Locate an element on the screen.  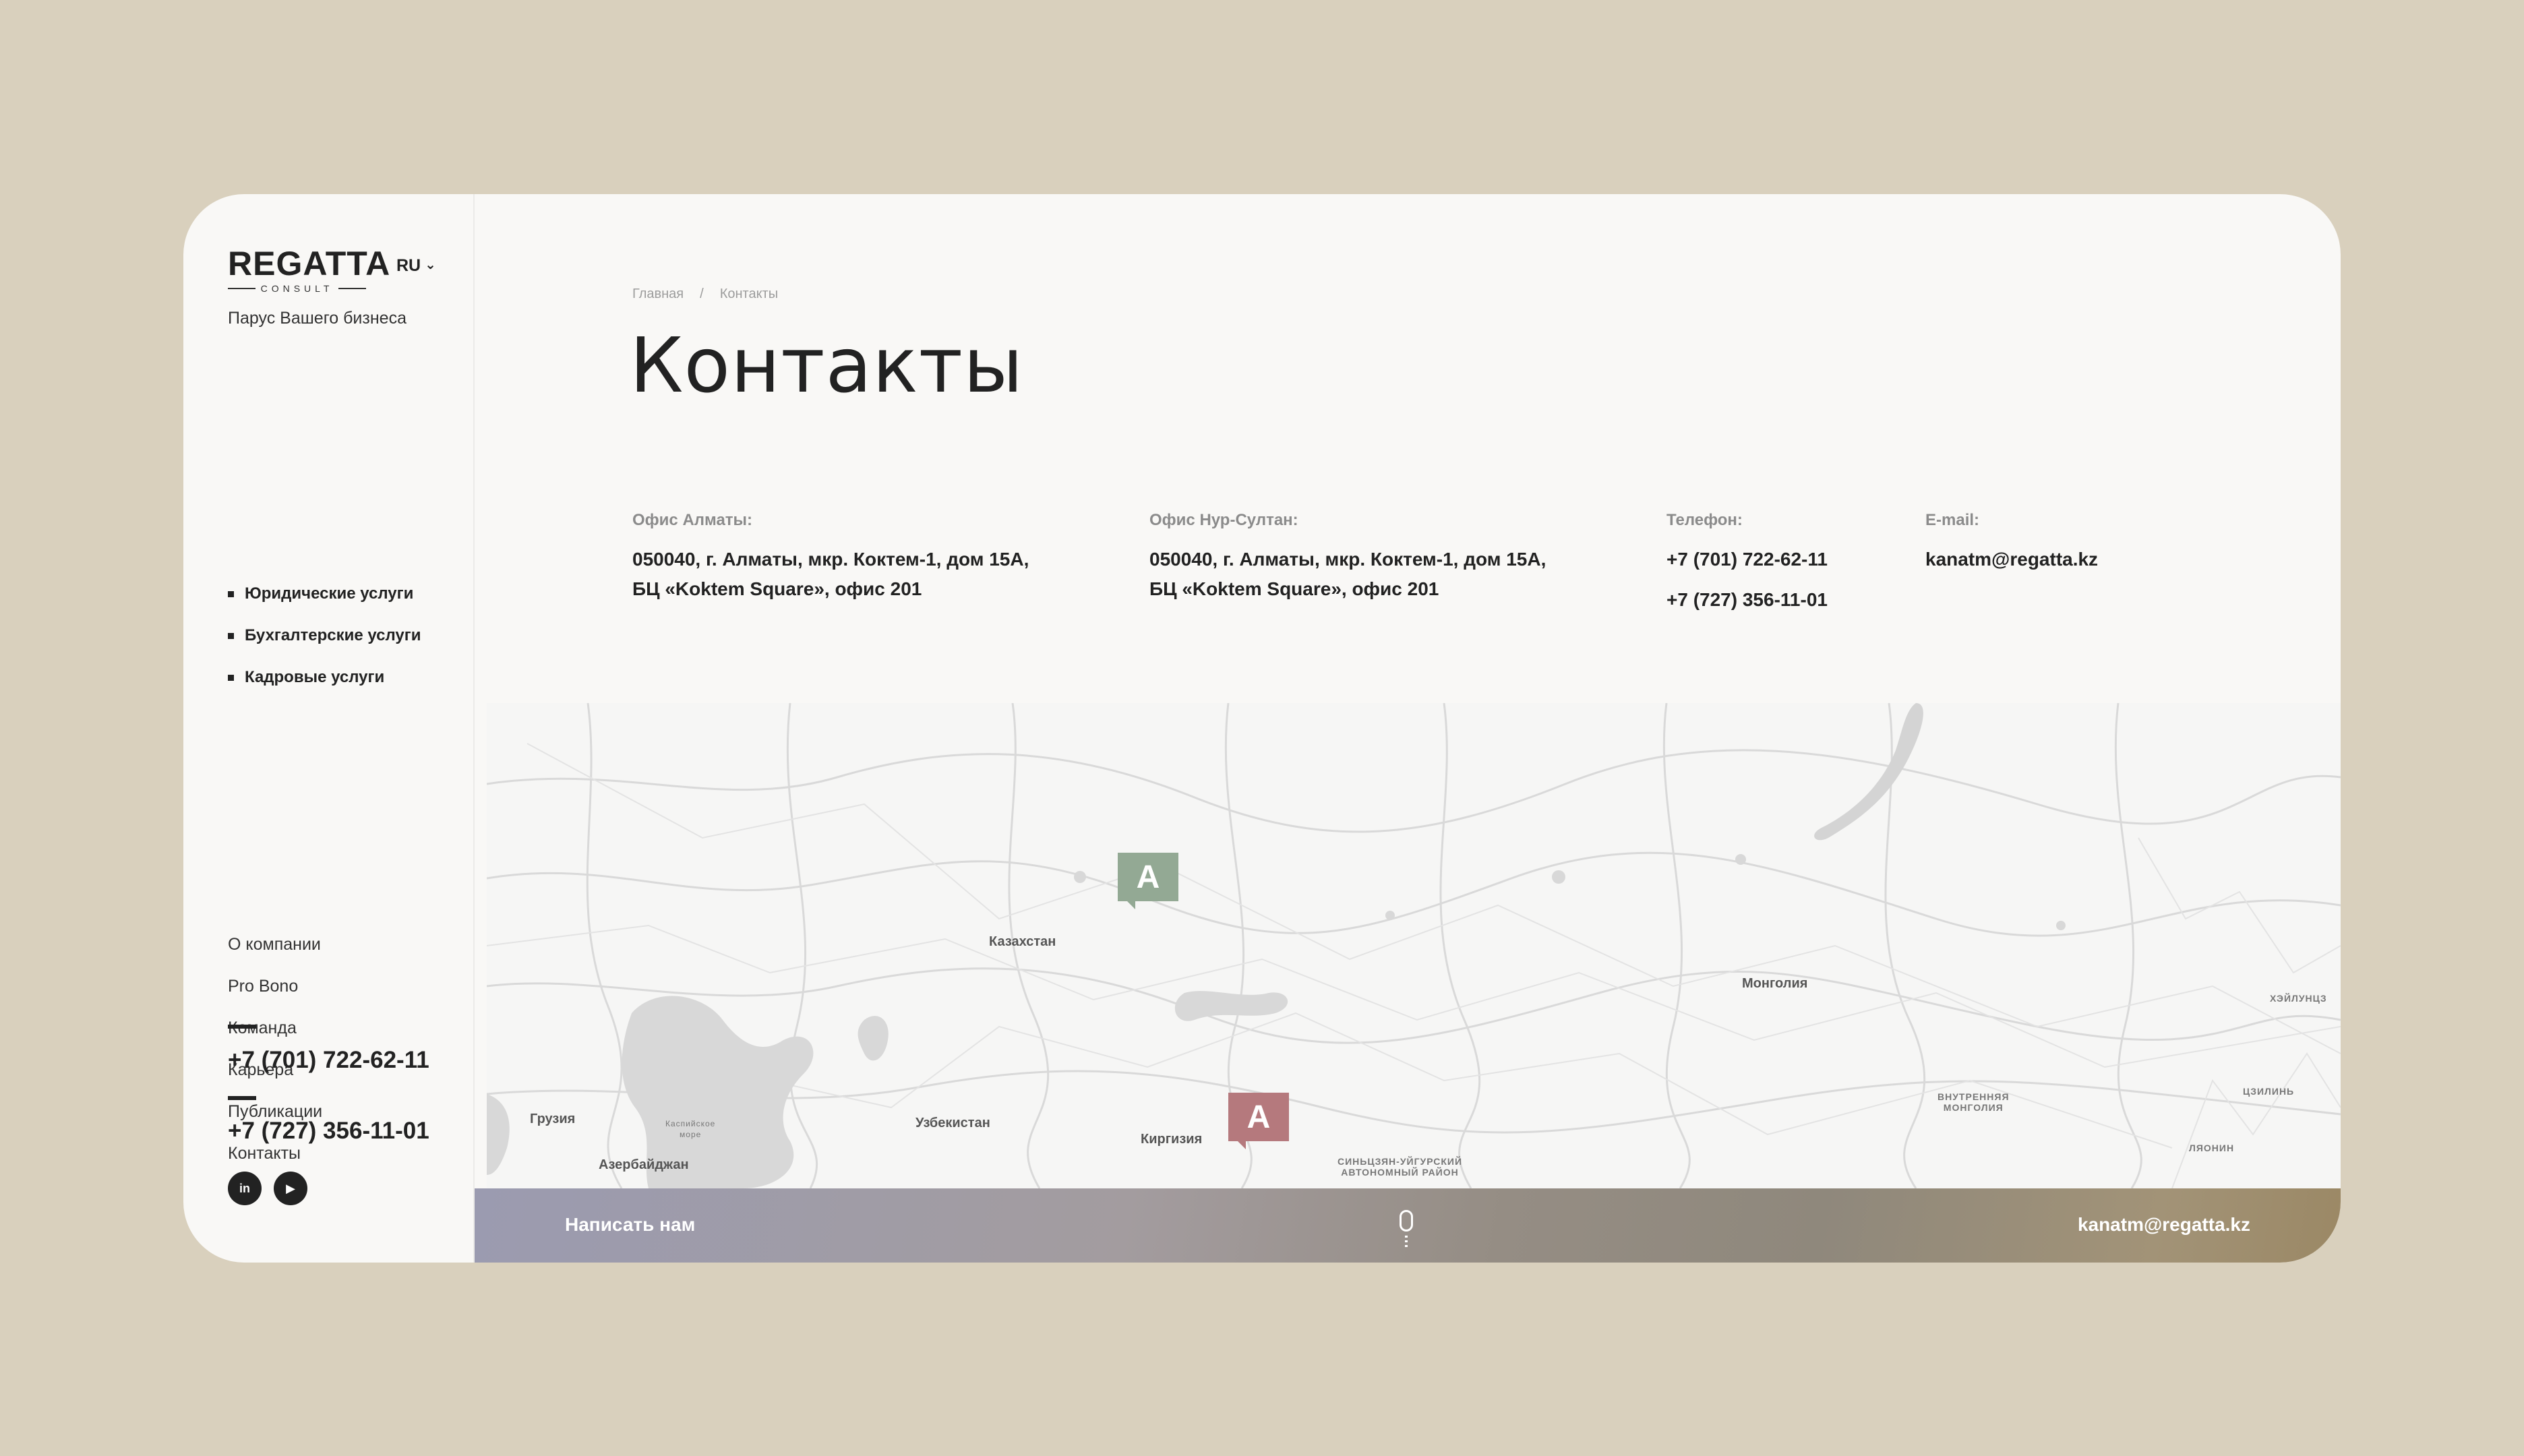
chevron-down-icon: ⌄ is located at coordinates (431, 264).